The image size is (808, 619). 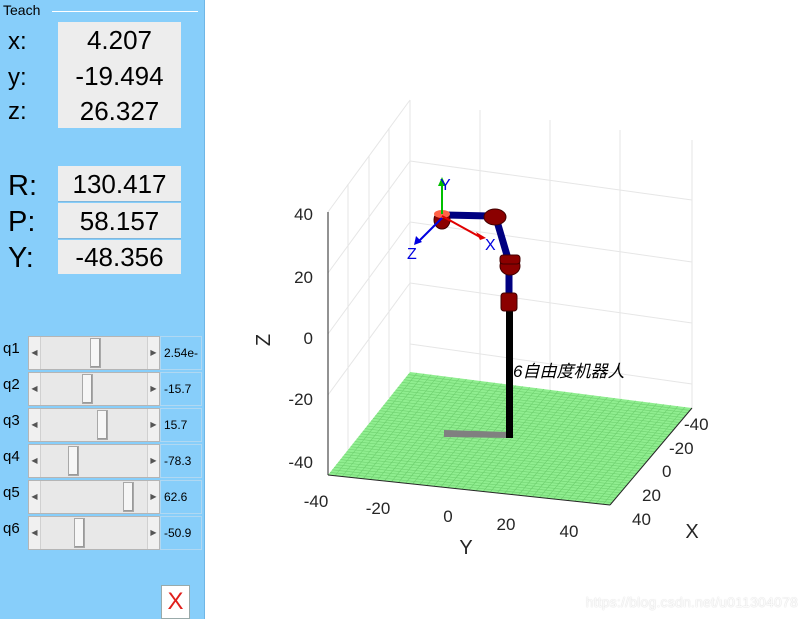 I want to click on q2-label: q2, so click(x=11, y=384).